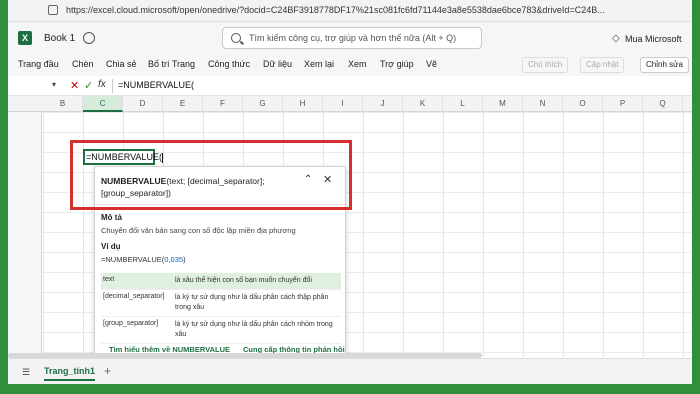 Image resolution: width=700 pixels, height=394 pixels. What do you see at coordinates (463, 104) in the screenshot?
I see `column-header-l: L` at bounding box center [463, 104].